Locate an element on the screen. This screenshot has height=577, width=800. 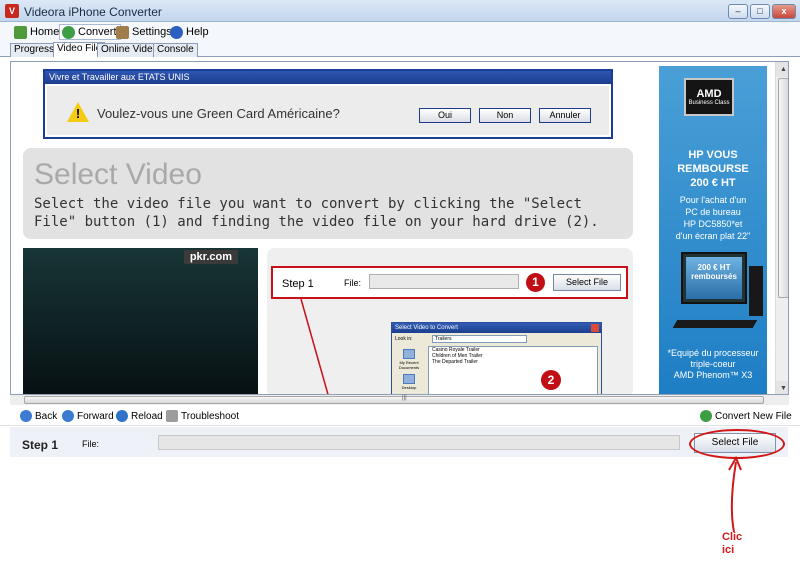
select-video-title: Select Video is located at coordinates (118, 174).